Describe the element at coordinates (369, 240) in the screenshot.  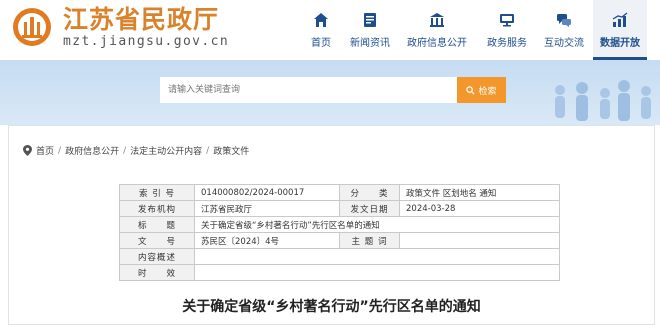
I see `meta-key-keywords: 主 题 词` at that location.